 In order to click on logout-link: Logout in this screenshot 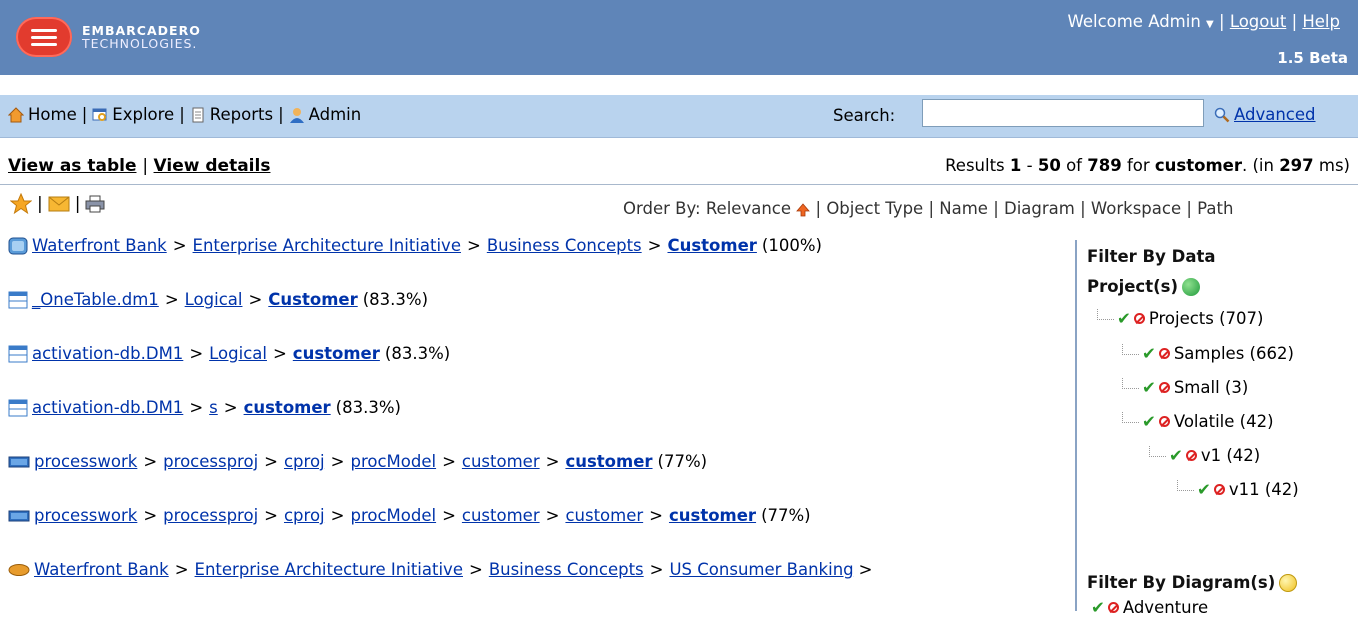, I will do `click(1258, 21)`.